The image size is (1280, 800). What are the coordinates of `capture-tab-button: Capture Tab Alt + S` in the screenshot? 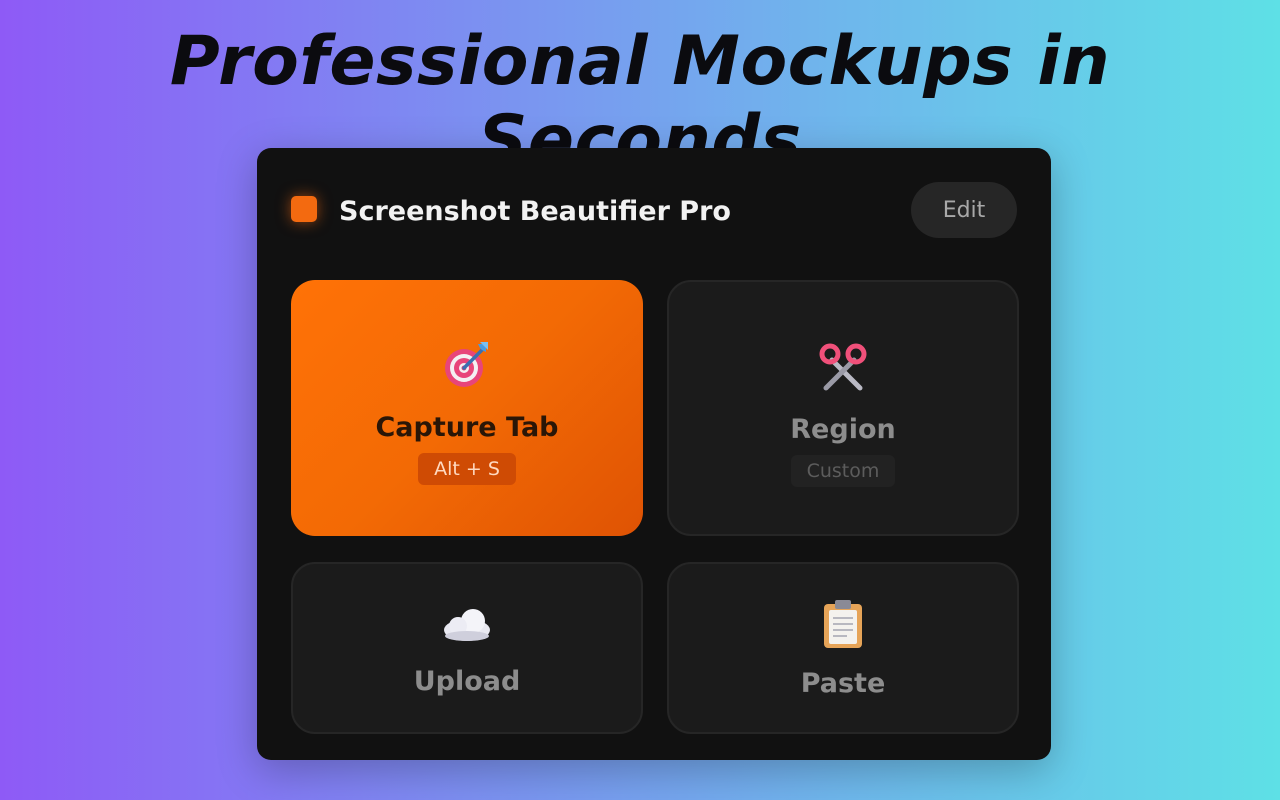 It's located at (467, 408).